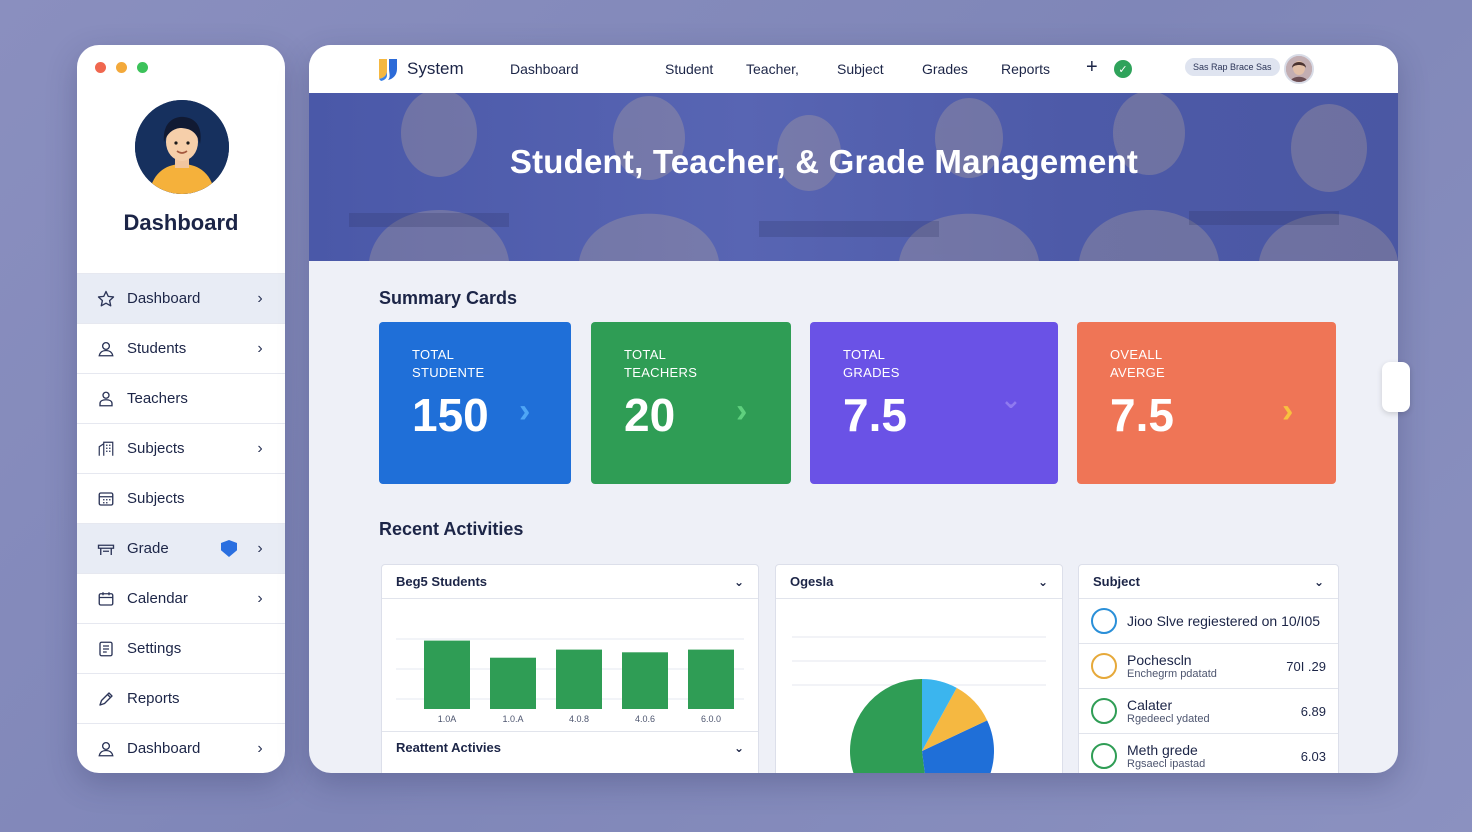 This screenshot has width=1472, height=832. What do you see at coordinates (181, 398) in the screenshot?
I see `sidebar-item-teachers: Teachers` at bounding box center [181, 398].